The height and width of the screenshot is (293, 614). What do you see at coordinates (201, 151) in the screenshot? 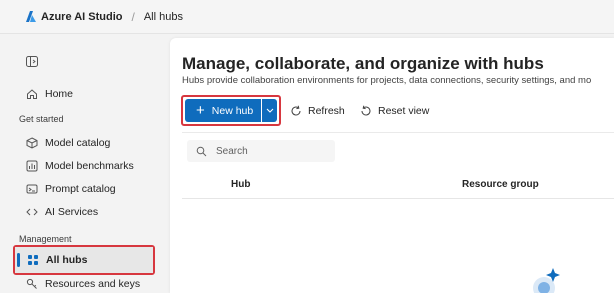
I see `search-icon` at bounding box center [201, 151].